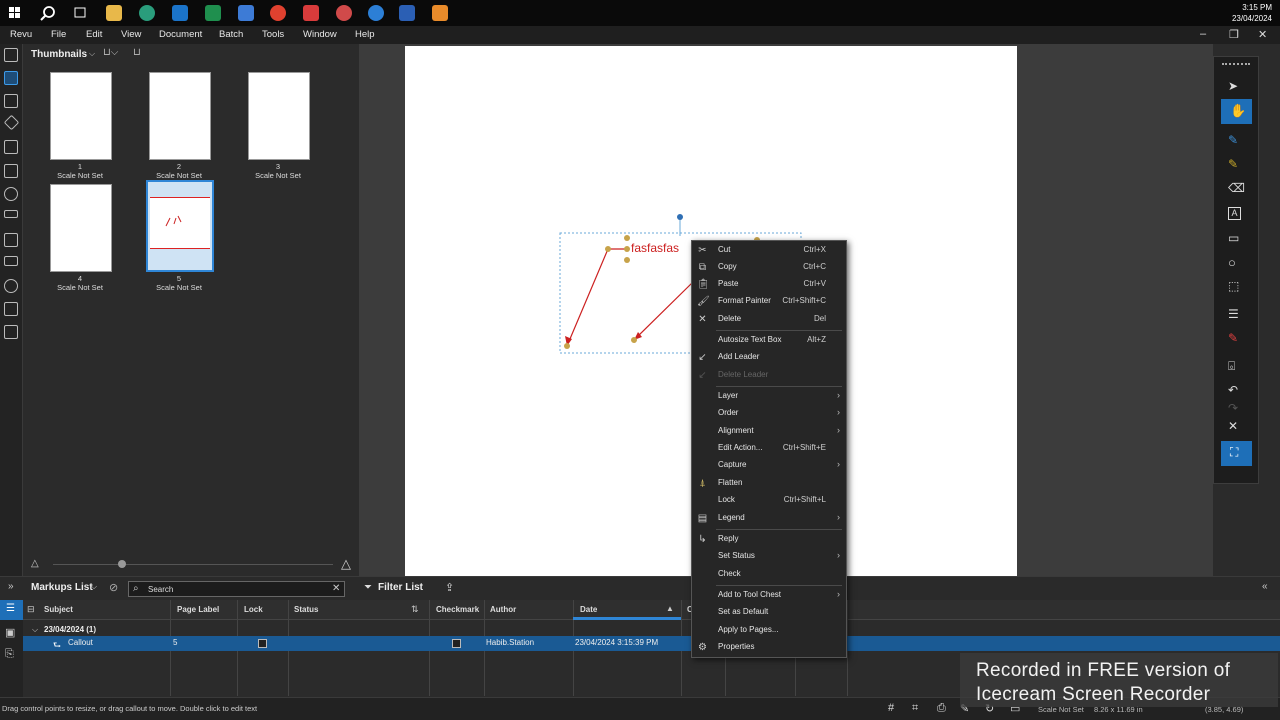 The image size is (1280, 720). What do you see at coordinates (769, 518) in the screenshot?
I see `menu-item-legend: ▤ Legend ›` at bounding box center [769, 518].